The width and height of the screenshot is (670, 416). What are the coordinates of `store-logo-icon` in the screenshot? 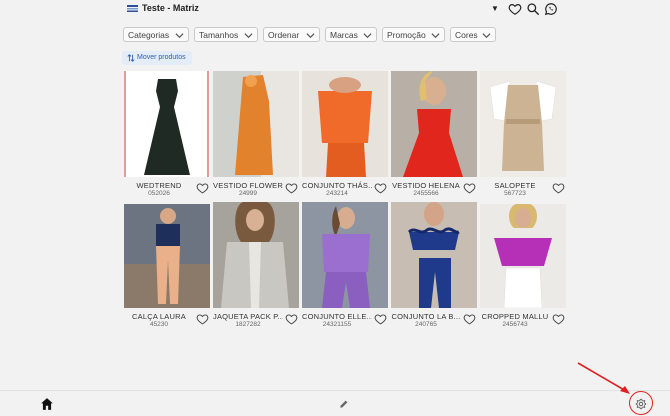 It's located at (132, 8).